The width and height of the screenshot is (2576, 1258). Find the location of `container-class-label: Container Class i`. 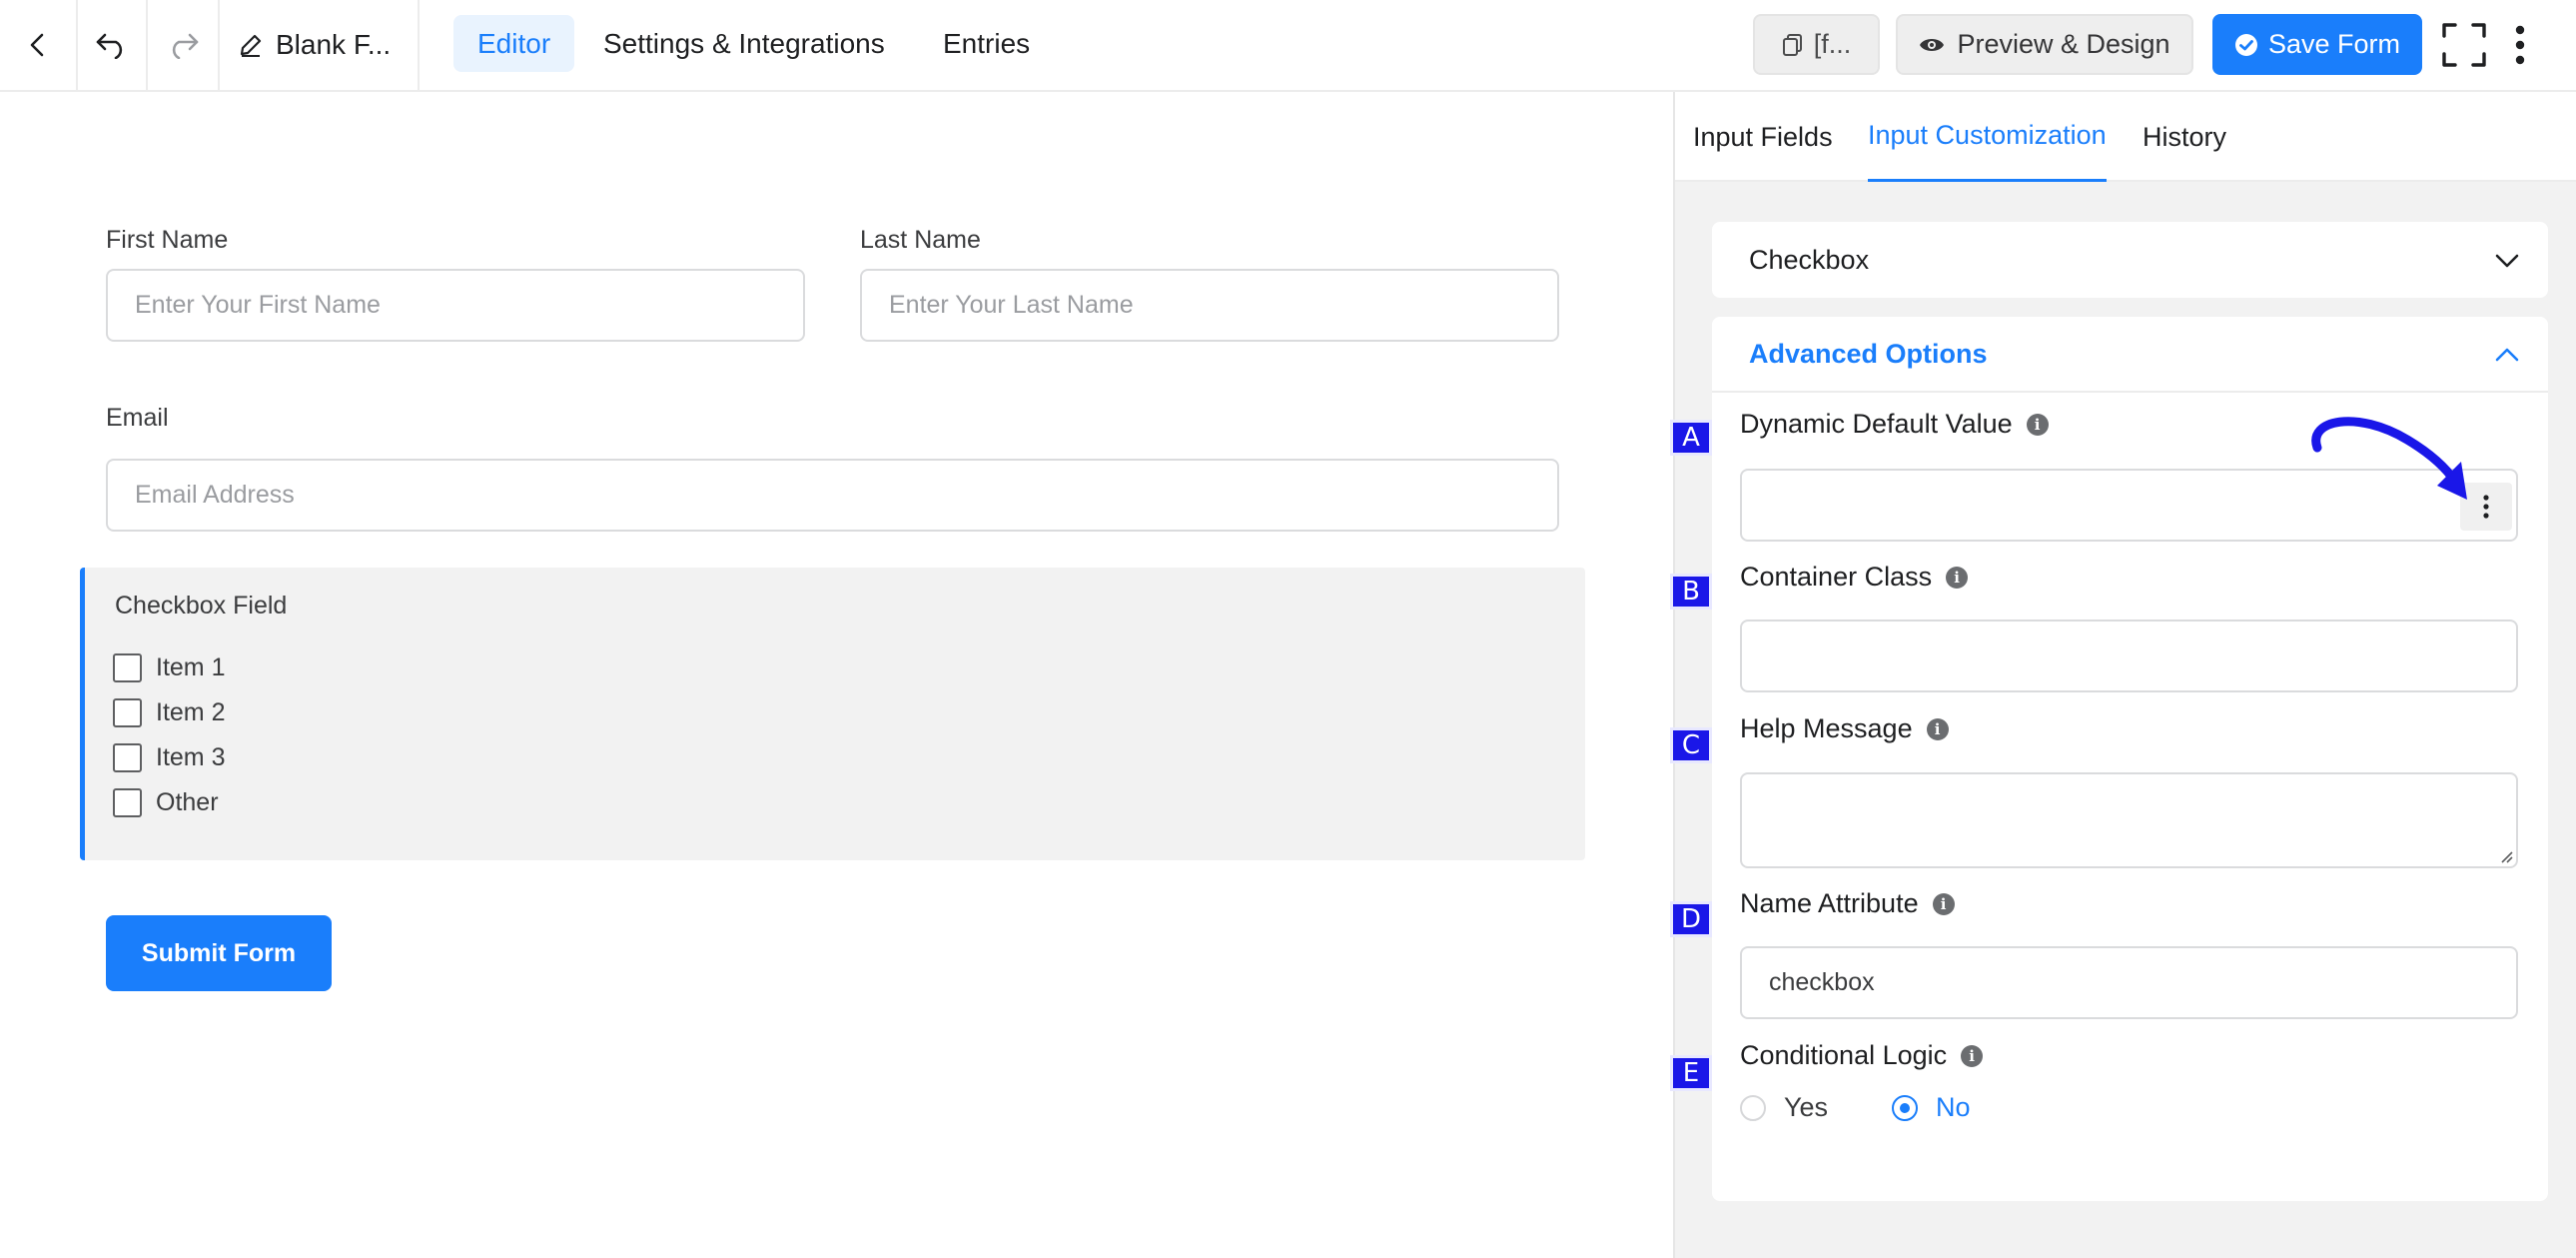

container-class-label: Container Class i is located at coordinates (1855, 578).